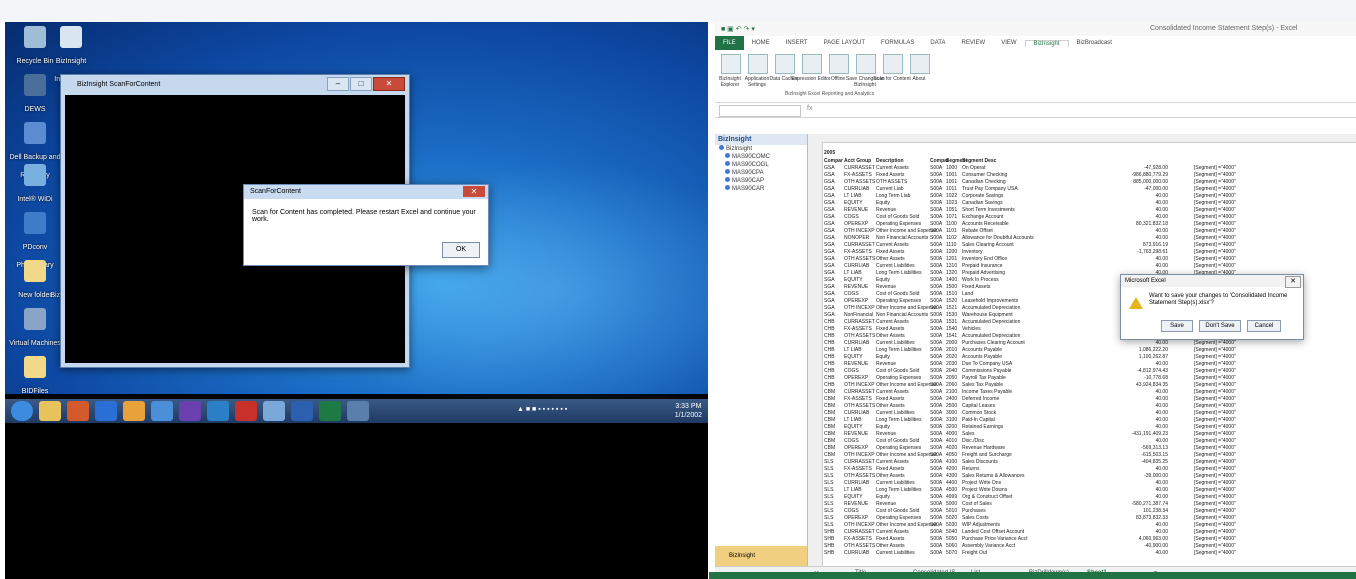 The width and height of the screenshot is (1356, 579). What do you see at coordinates (760, 111) in the screenshot?
I see `name-box` at bounding box center [760, 111].